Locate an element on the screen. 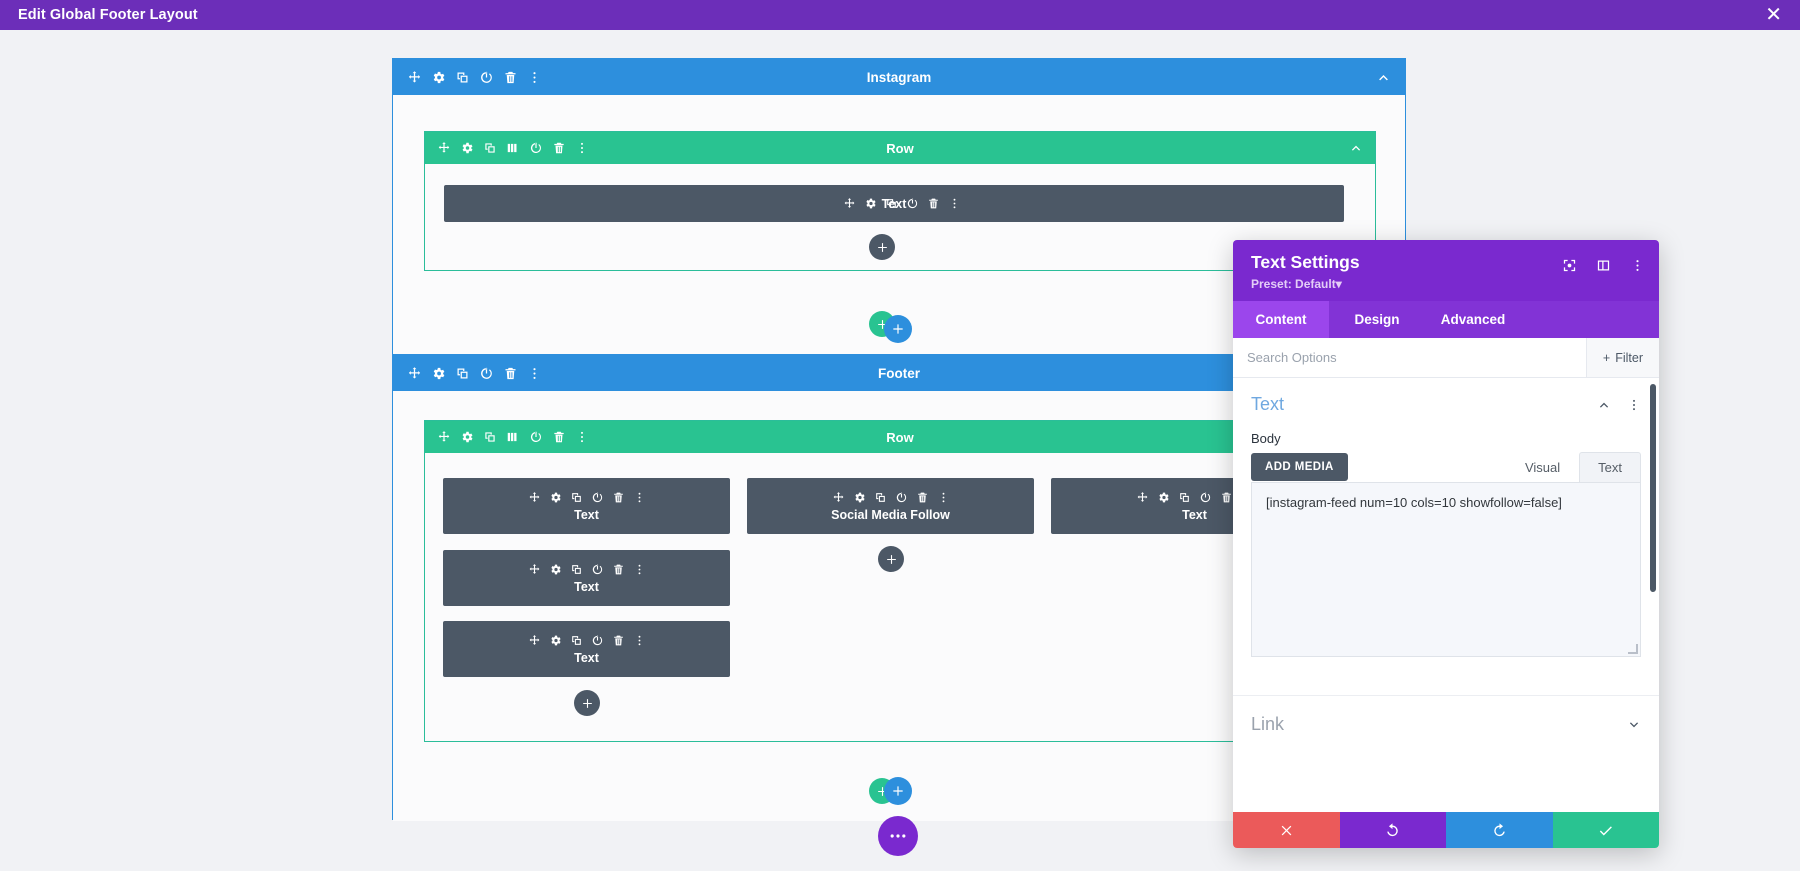 This screenshot has width=1800, height=871. add-module-button is located at coordinates (882, 247).